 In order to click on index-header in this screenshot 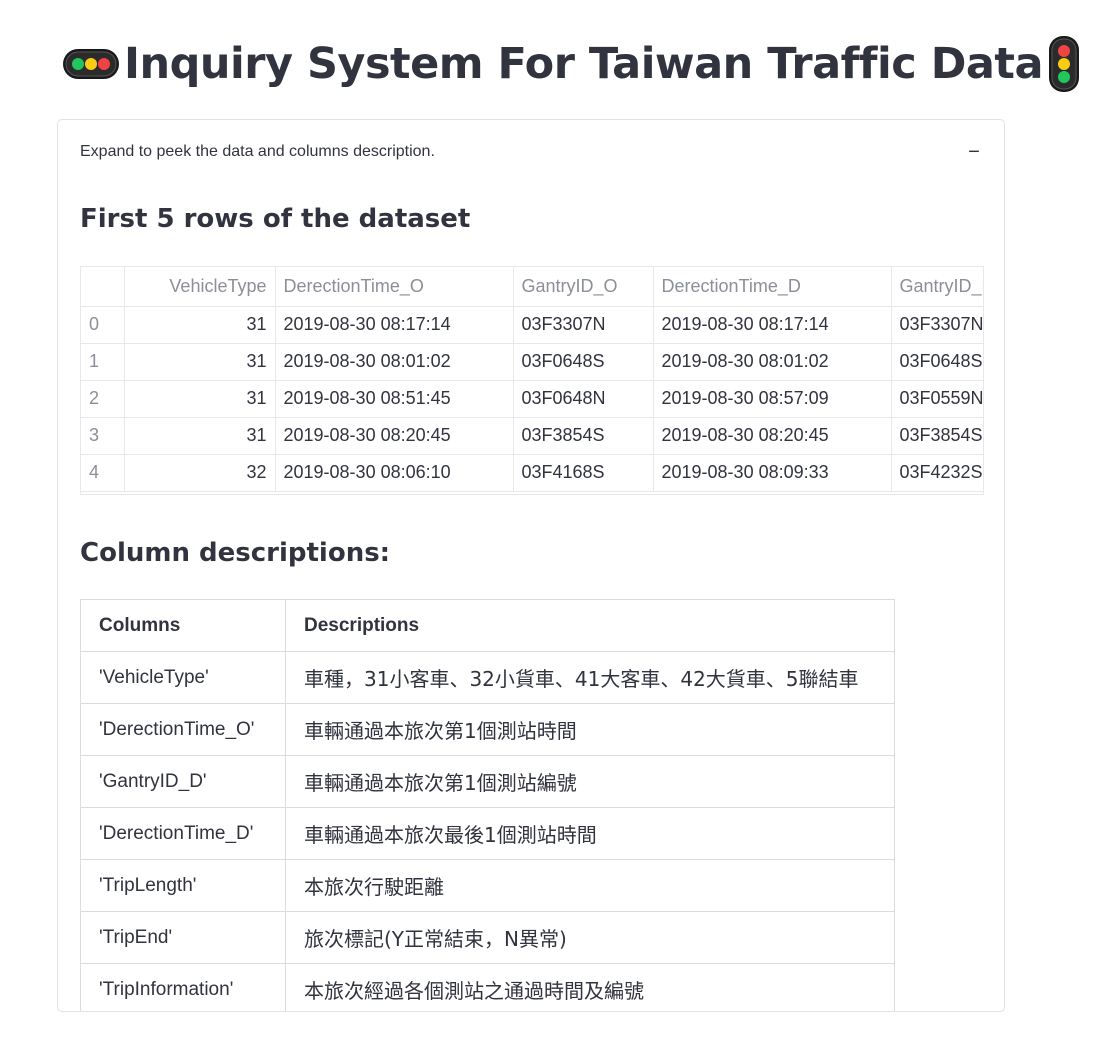, I will do `click(103, 287)`.